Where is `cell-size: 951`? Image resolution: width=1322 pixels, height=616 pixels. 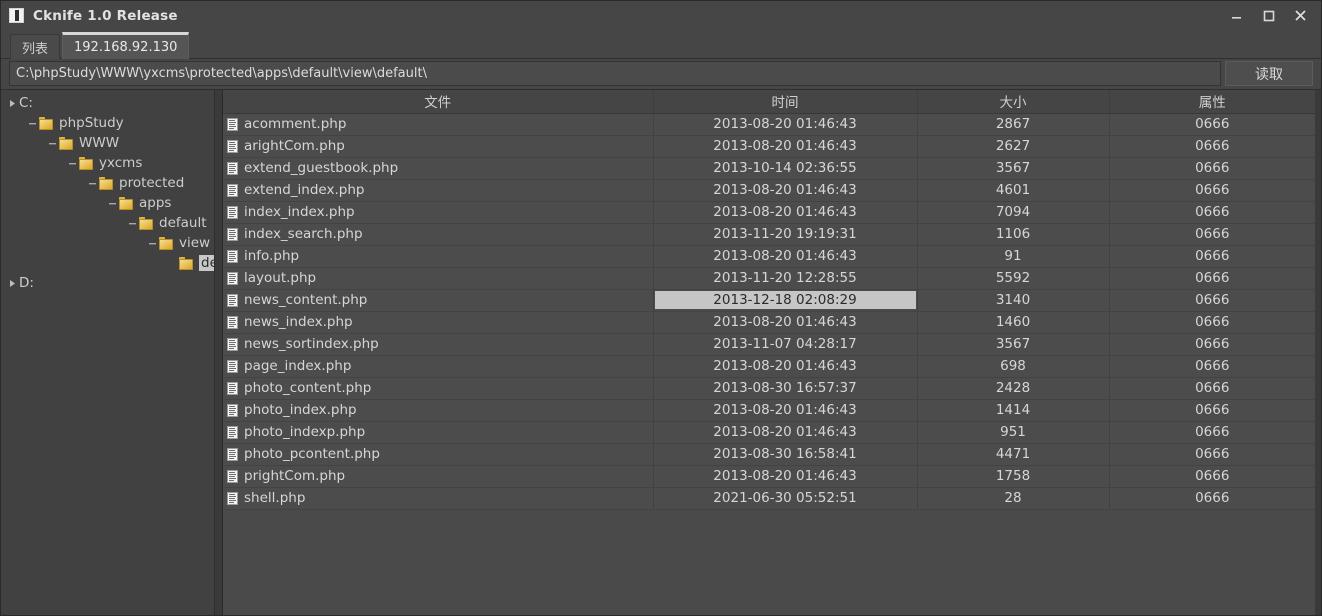 cell-size: 951 is located at coordinates (1013, 432).